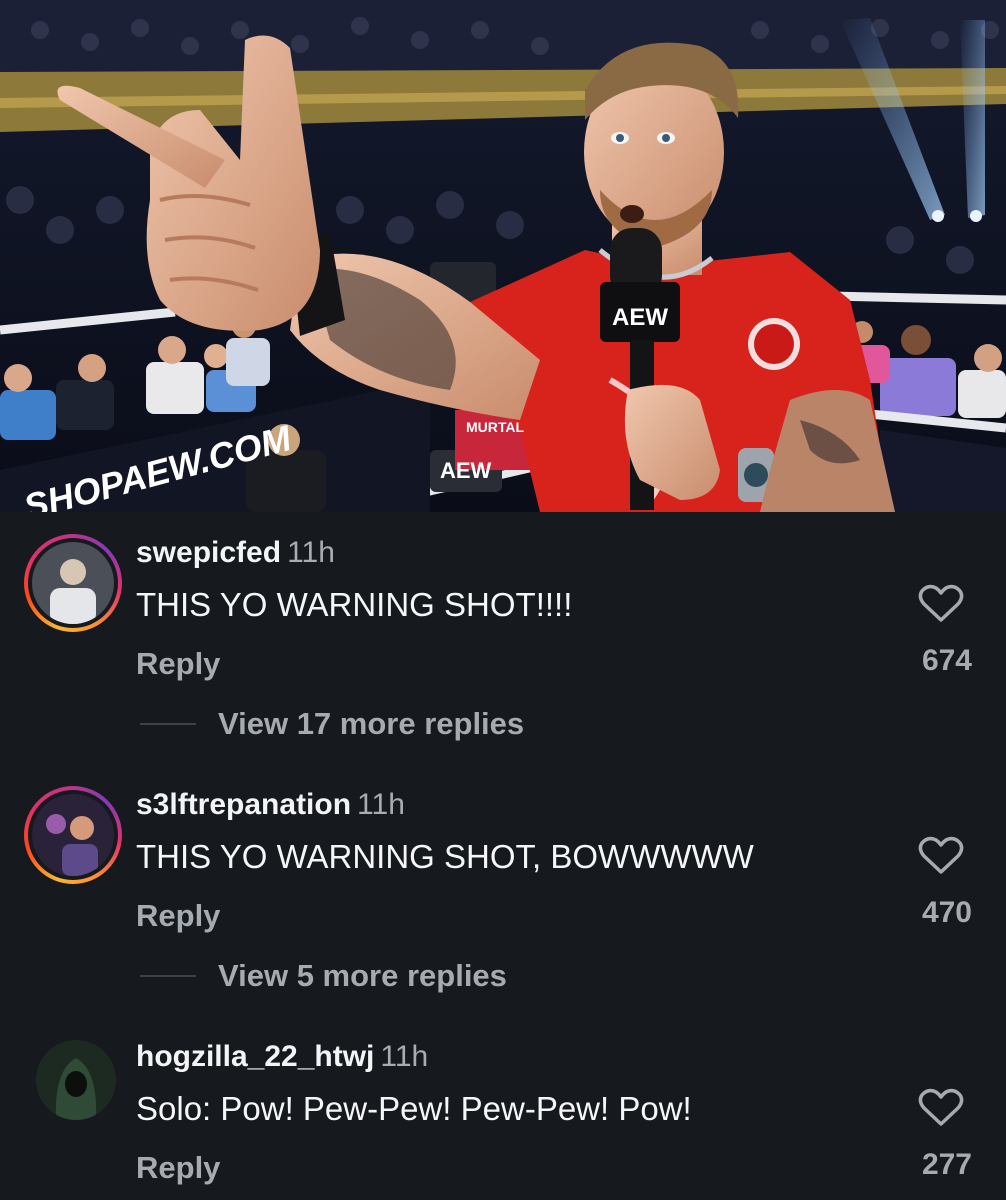 Image resolution: width=1006 pixels, height=1200 pixels. Describe the element at coordinates (445, 856) in the screenshot. I see `comment-text: THIS YO WARNING SHOT, BOWWWWW` at that location.